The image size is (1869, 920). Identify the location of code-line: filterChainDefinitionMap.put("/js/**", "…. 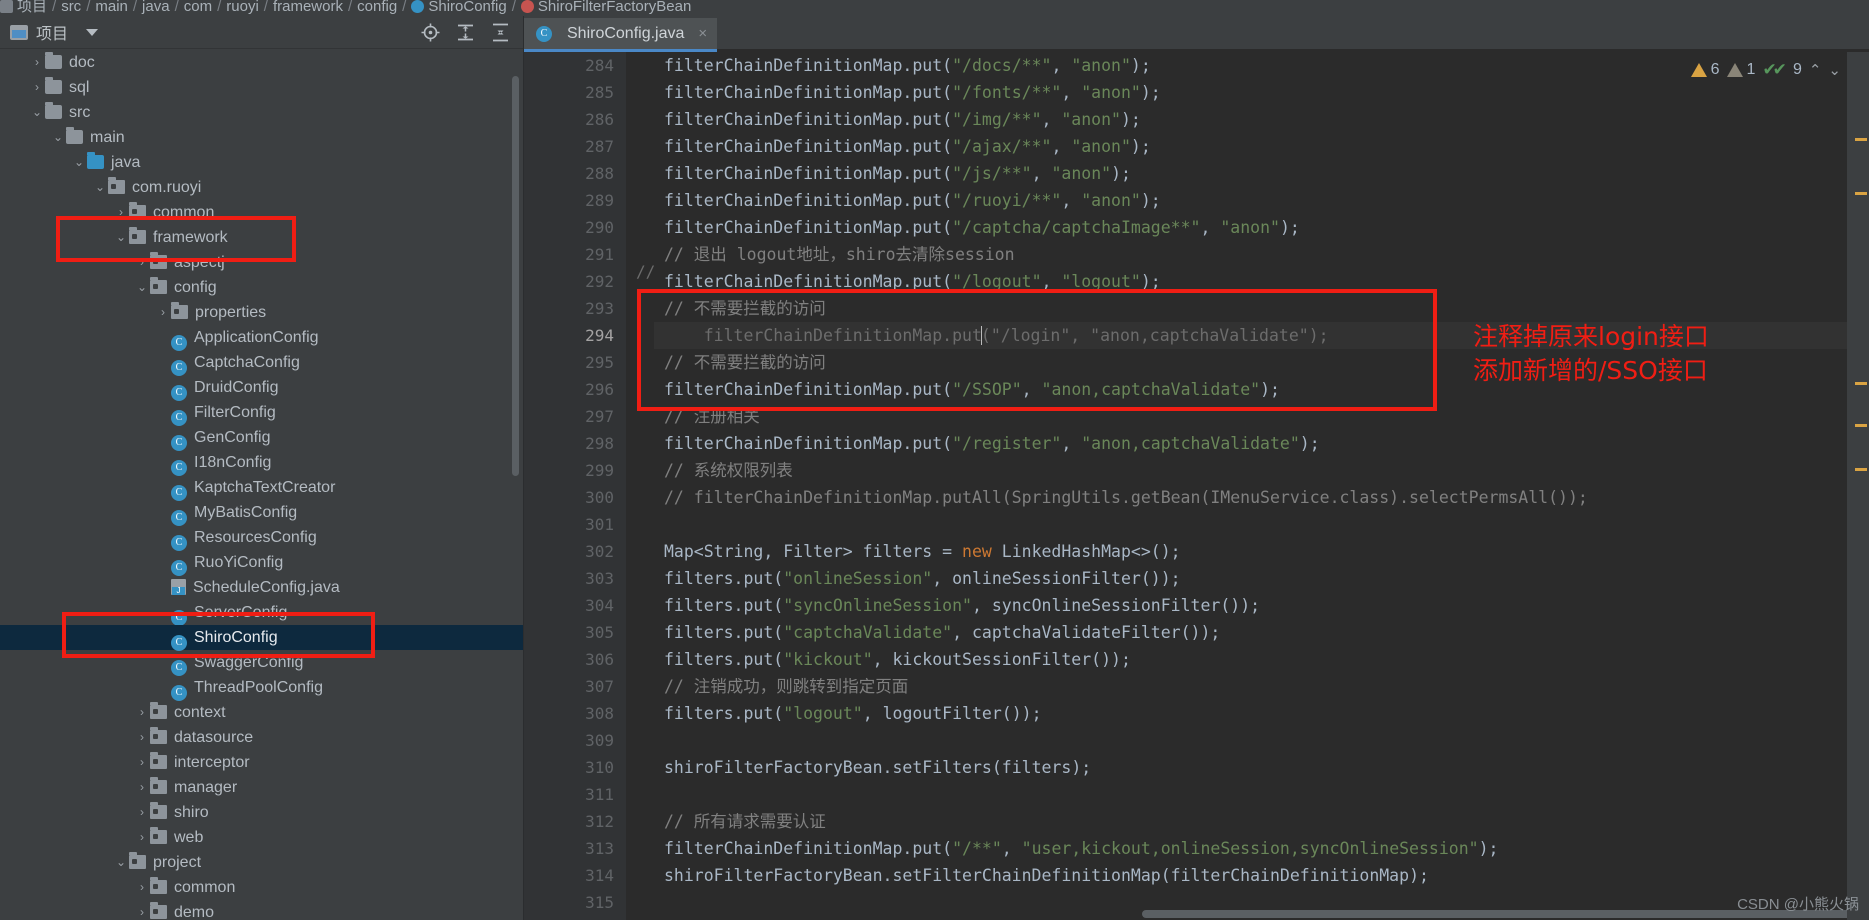
(1261, 173).